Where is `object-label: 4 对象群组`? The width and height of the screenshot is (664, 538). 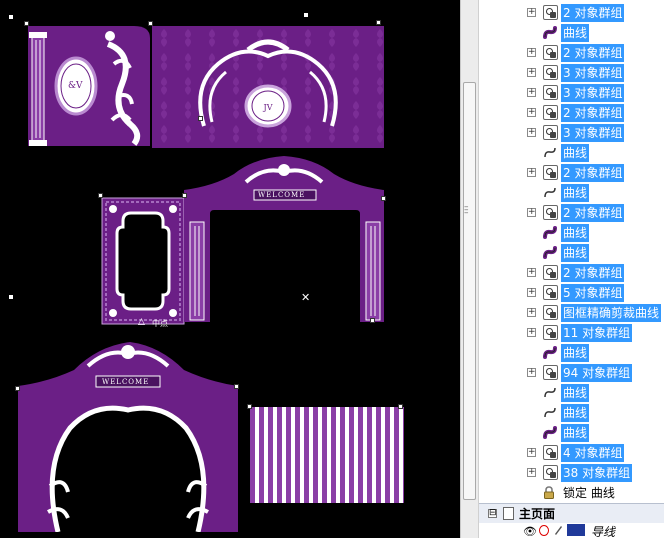
object-label: 4 对象群组 is located at coordinates (593, 453).